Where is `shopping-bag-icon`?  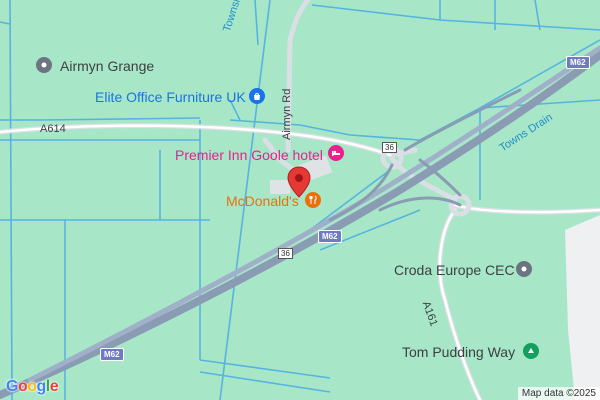
shopping-bag-icon is located at coordinates (257, 96).